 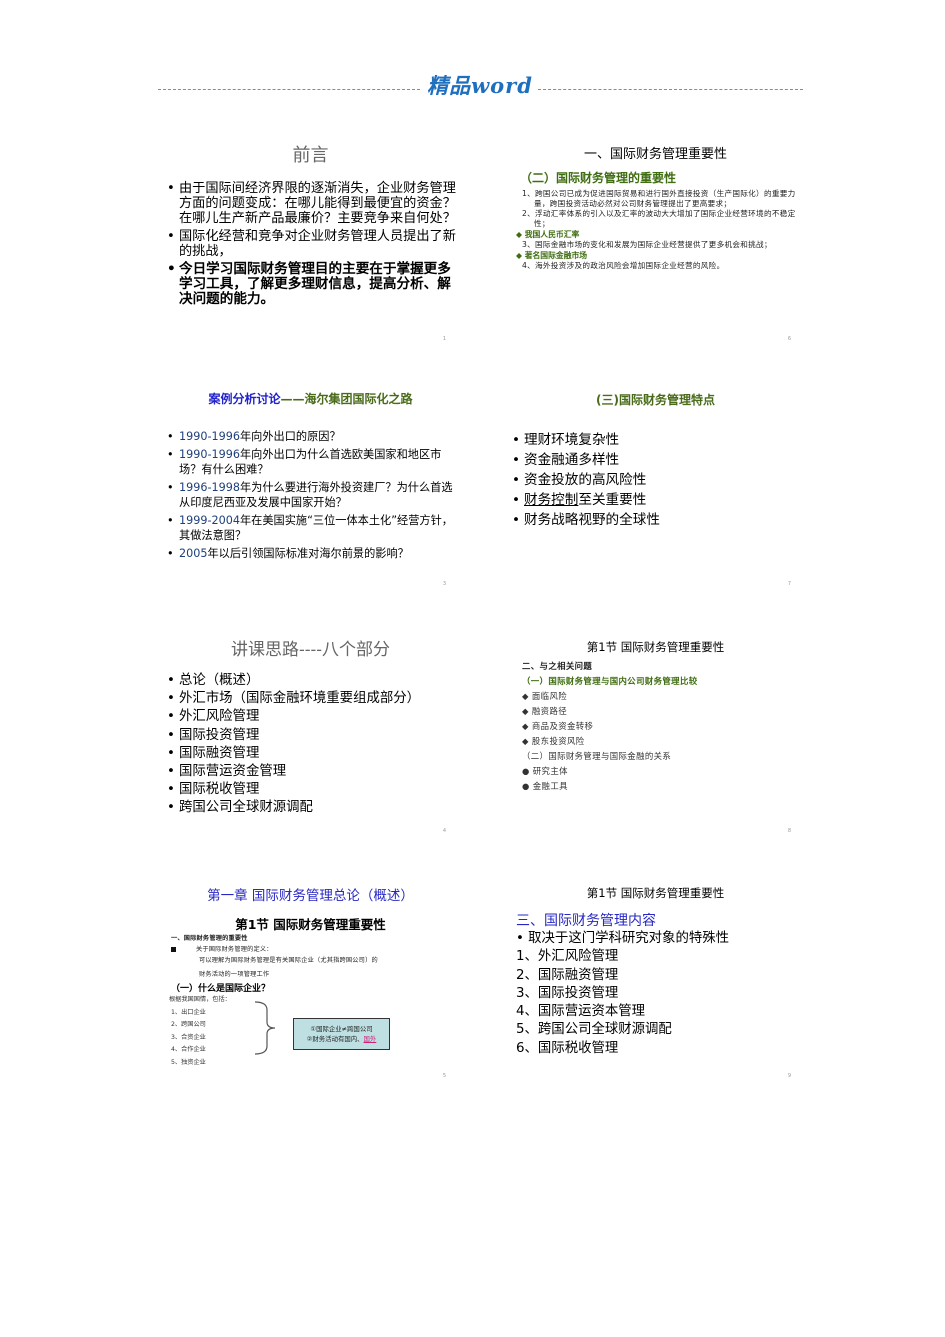 What do you see at coordinates (552, 255) in the screenshot?
I see `diamond-item: ◆ 著名国际金融市场` at bounding box center [552, 255].